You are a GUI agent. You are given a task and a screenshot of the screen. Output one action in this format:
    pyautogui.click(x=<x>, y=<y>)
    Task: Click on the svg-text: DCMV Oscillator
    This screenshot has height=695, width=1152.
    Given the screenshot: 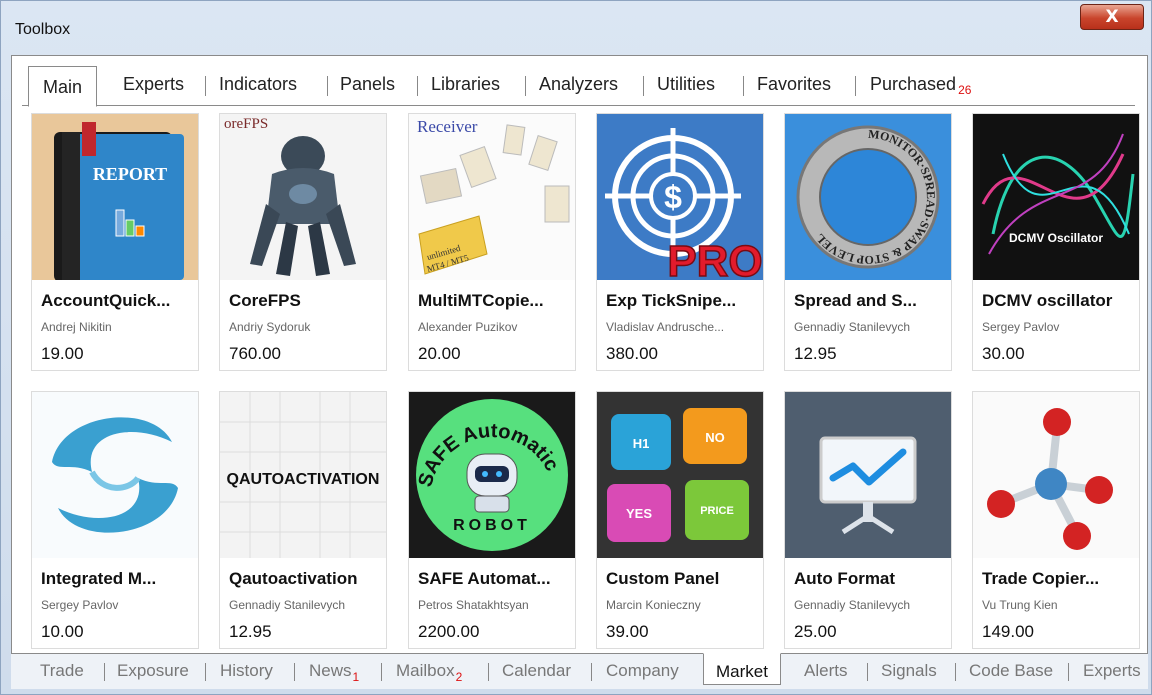 What is the action you would take?
    pyautogui.click(x=1056, y=238)
    